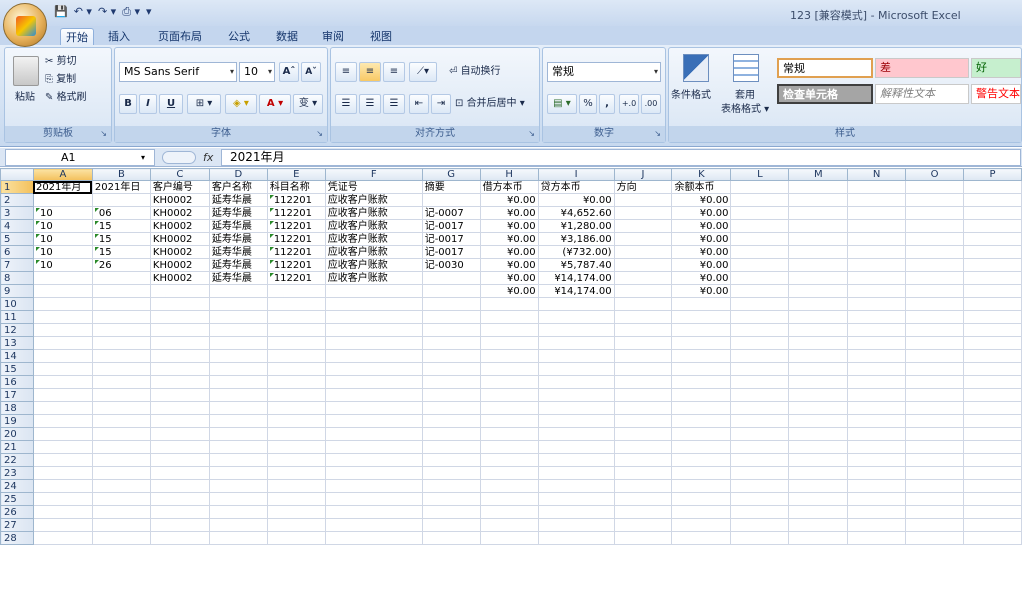 The width and height of the screenshot is (1022, 607). What do you see at coordinates (311, 72) in the screenshot?
I see `shrink-font-button: Aˇ` at bounding box center [311, 72].